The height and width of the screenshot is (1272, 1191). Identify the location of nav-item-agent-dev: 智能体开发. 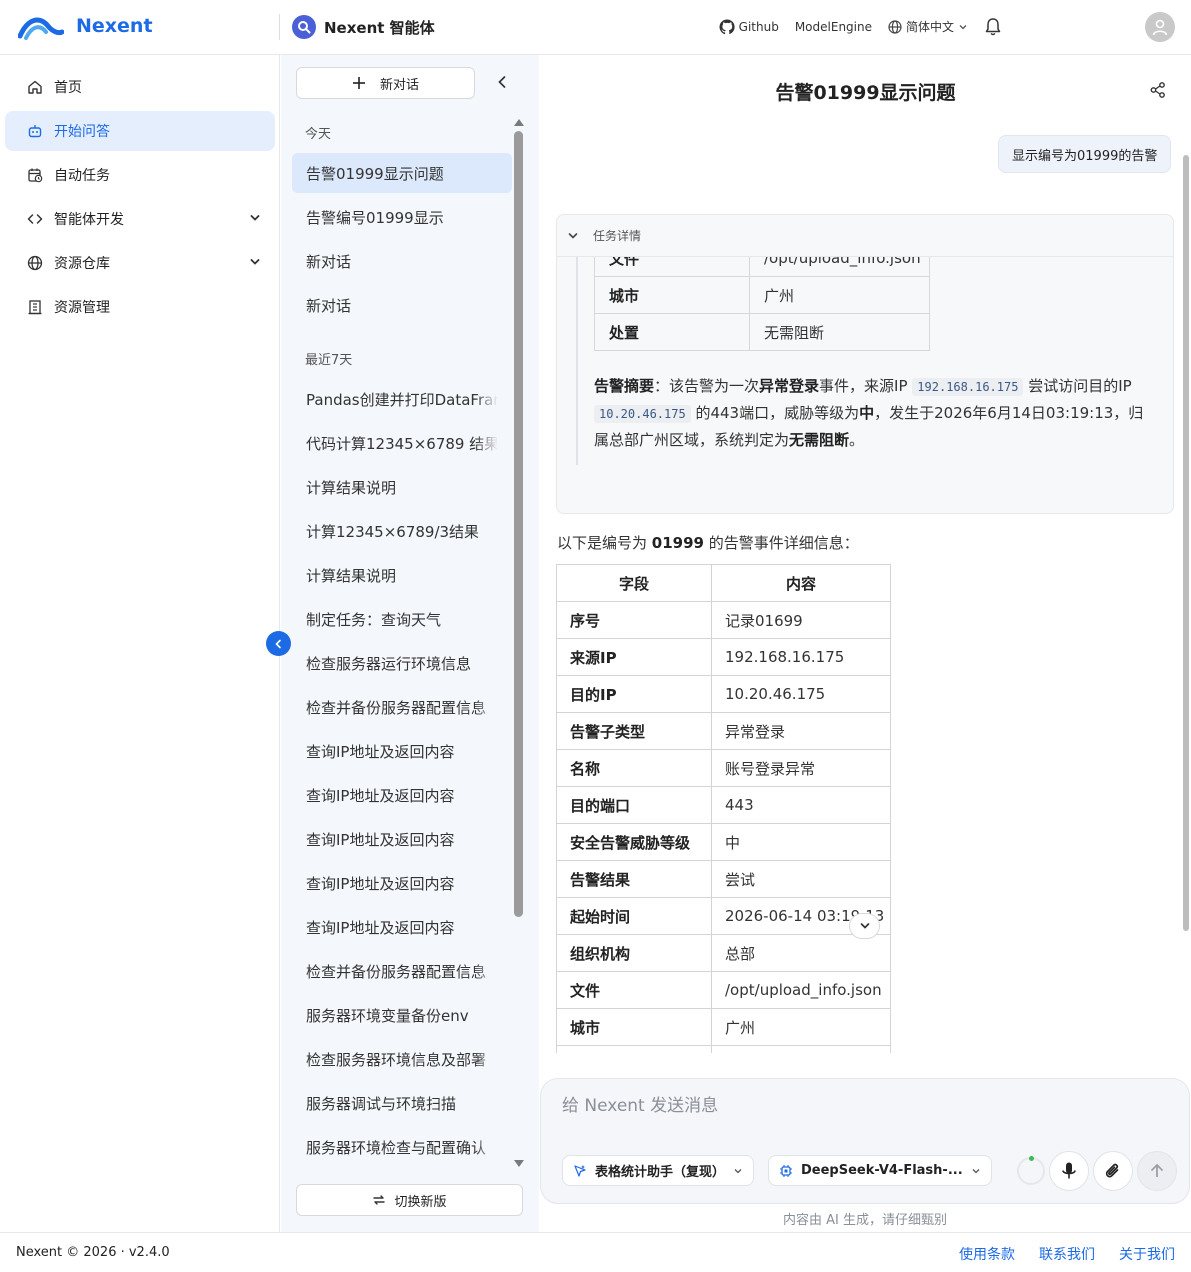
(140, 219).